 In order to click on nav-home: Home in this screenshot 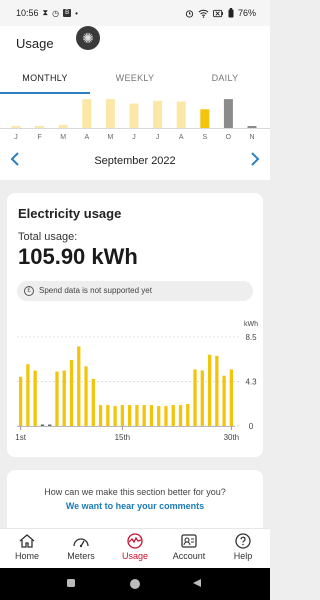, I will do `click(27, 547)`.